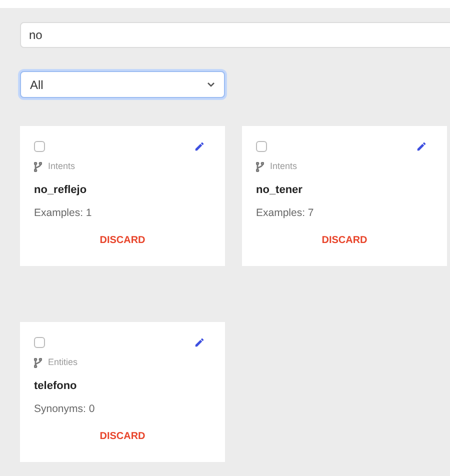  What do you see at coordinates (65, 409) in the screenshot?
I see `count-text: Synonyms: 0` at bounding box center [65, 409].